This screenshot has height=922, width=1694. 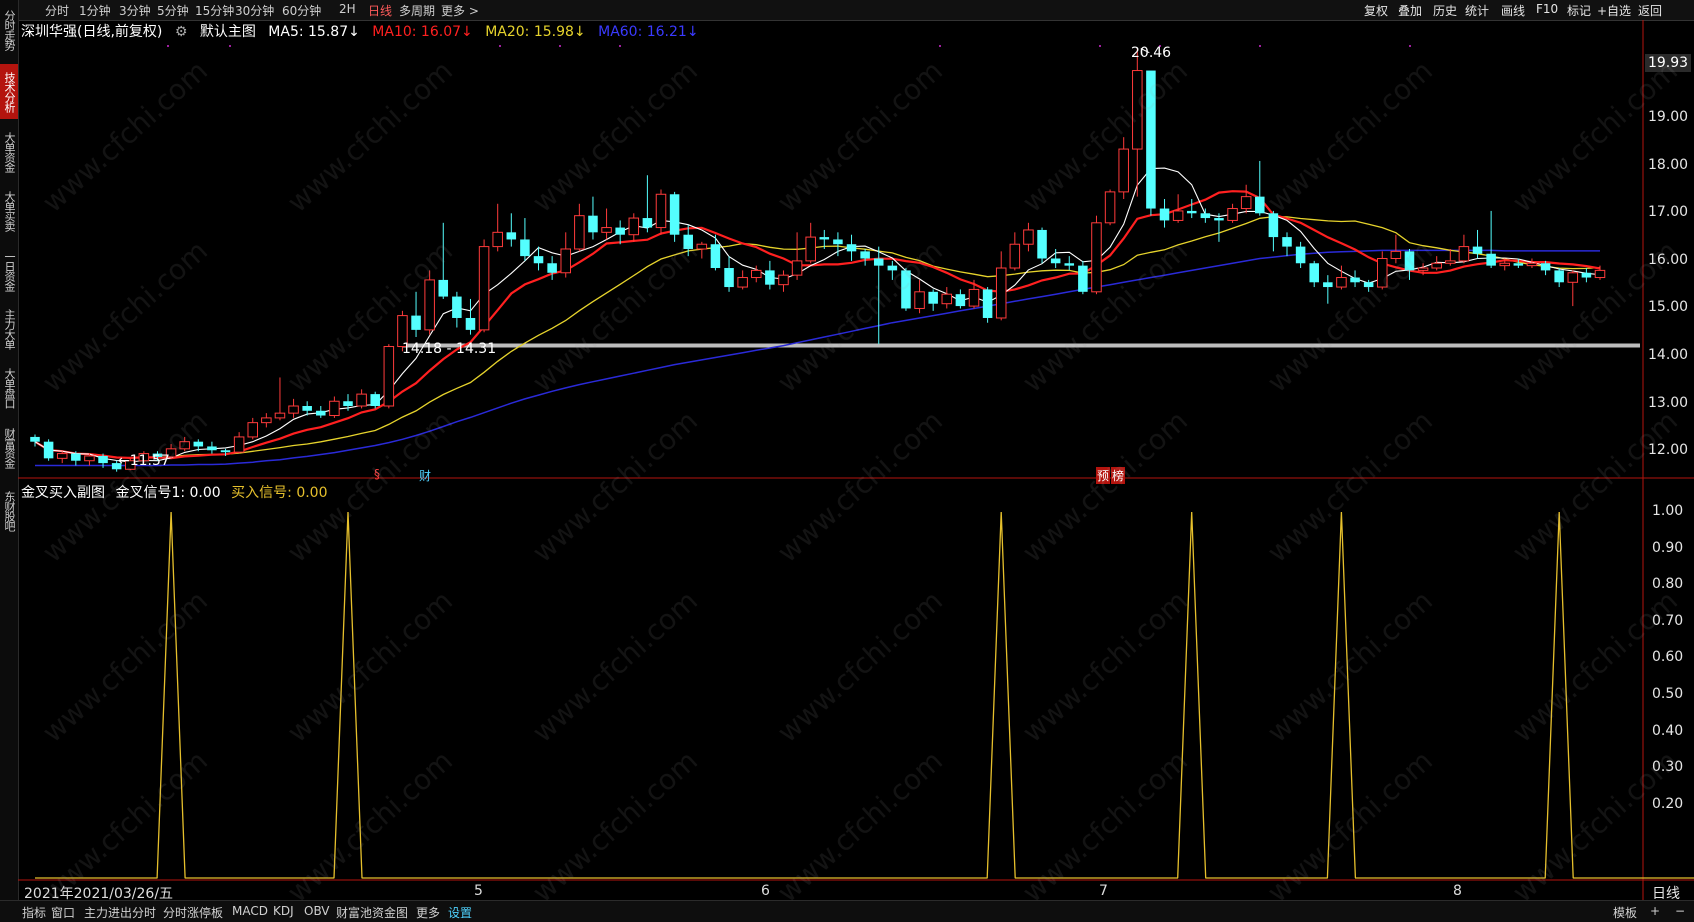 What do you see at coordinates (1668, 63) in the screenshot?
I see `current-price-box: 19.93` at bounding box center [1668, 63].